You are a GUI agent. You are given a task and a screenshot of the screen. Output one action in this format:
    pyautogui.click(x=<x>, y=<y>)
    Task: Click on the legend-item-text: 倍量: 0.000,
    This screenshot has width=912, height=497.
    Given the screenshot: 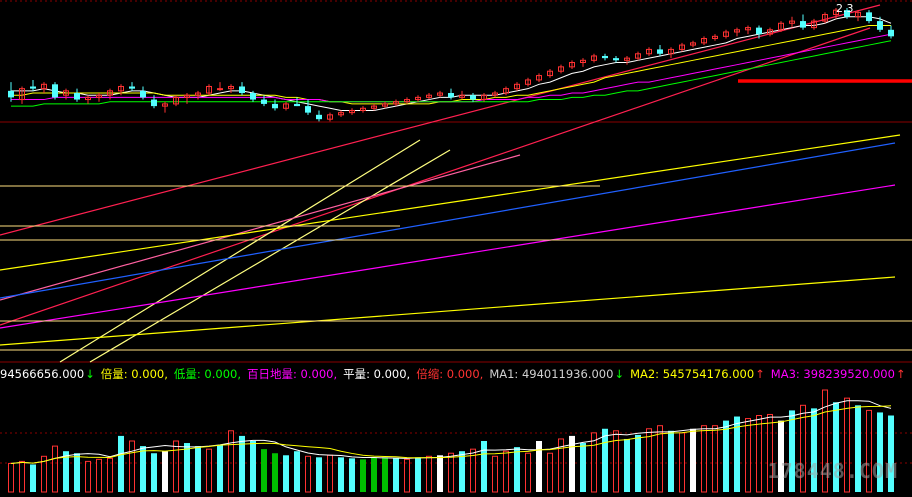 What is the action you would take?
    pyautogui.click(x=134, y=374)
    